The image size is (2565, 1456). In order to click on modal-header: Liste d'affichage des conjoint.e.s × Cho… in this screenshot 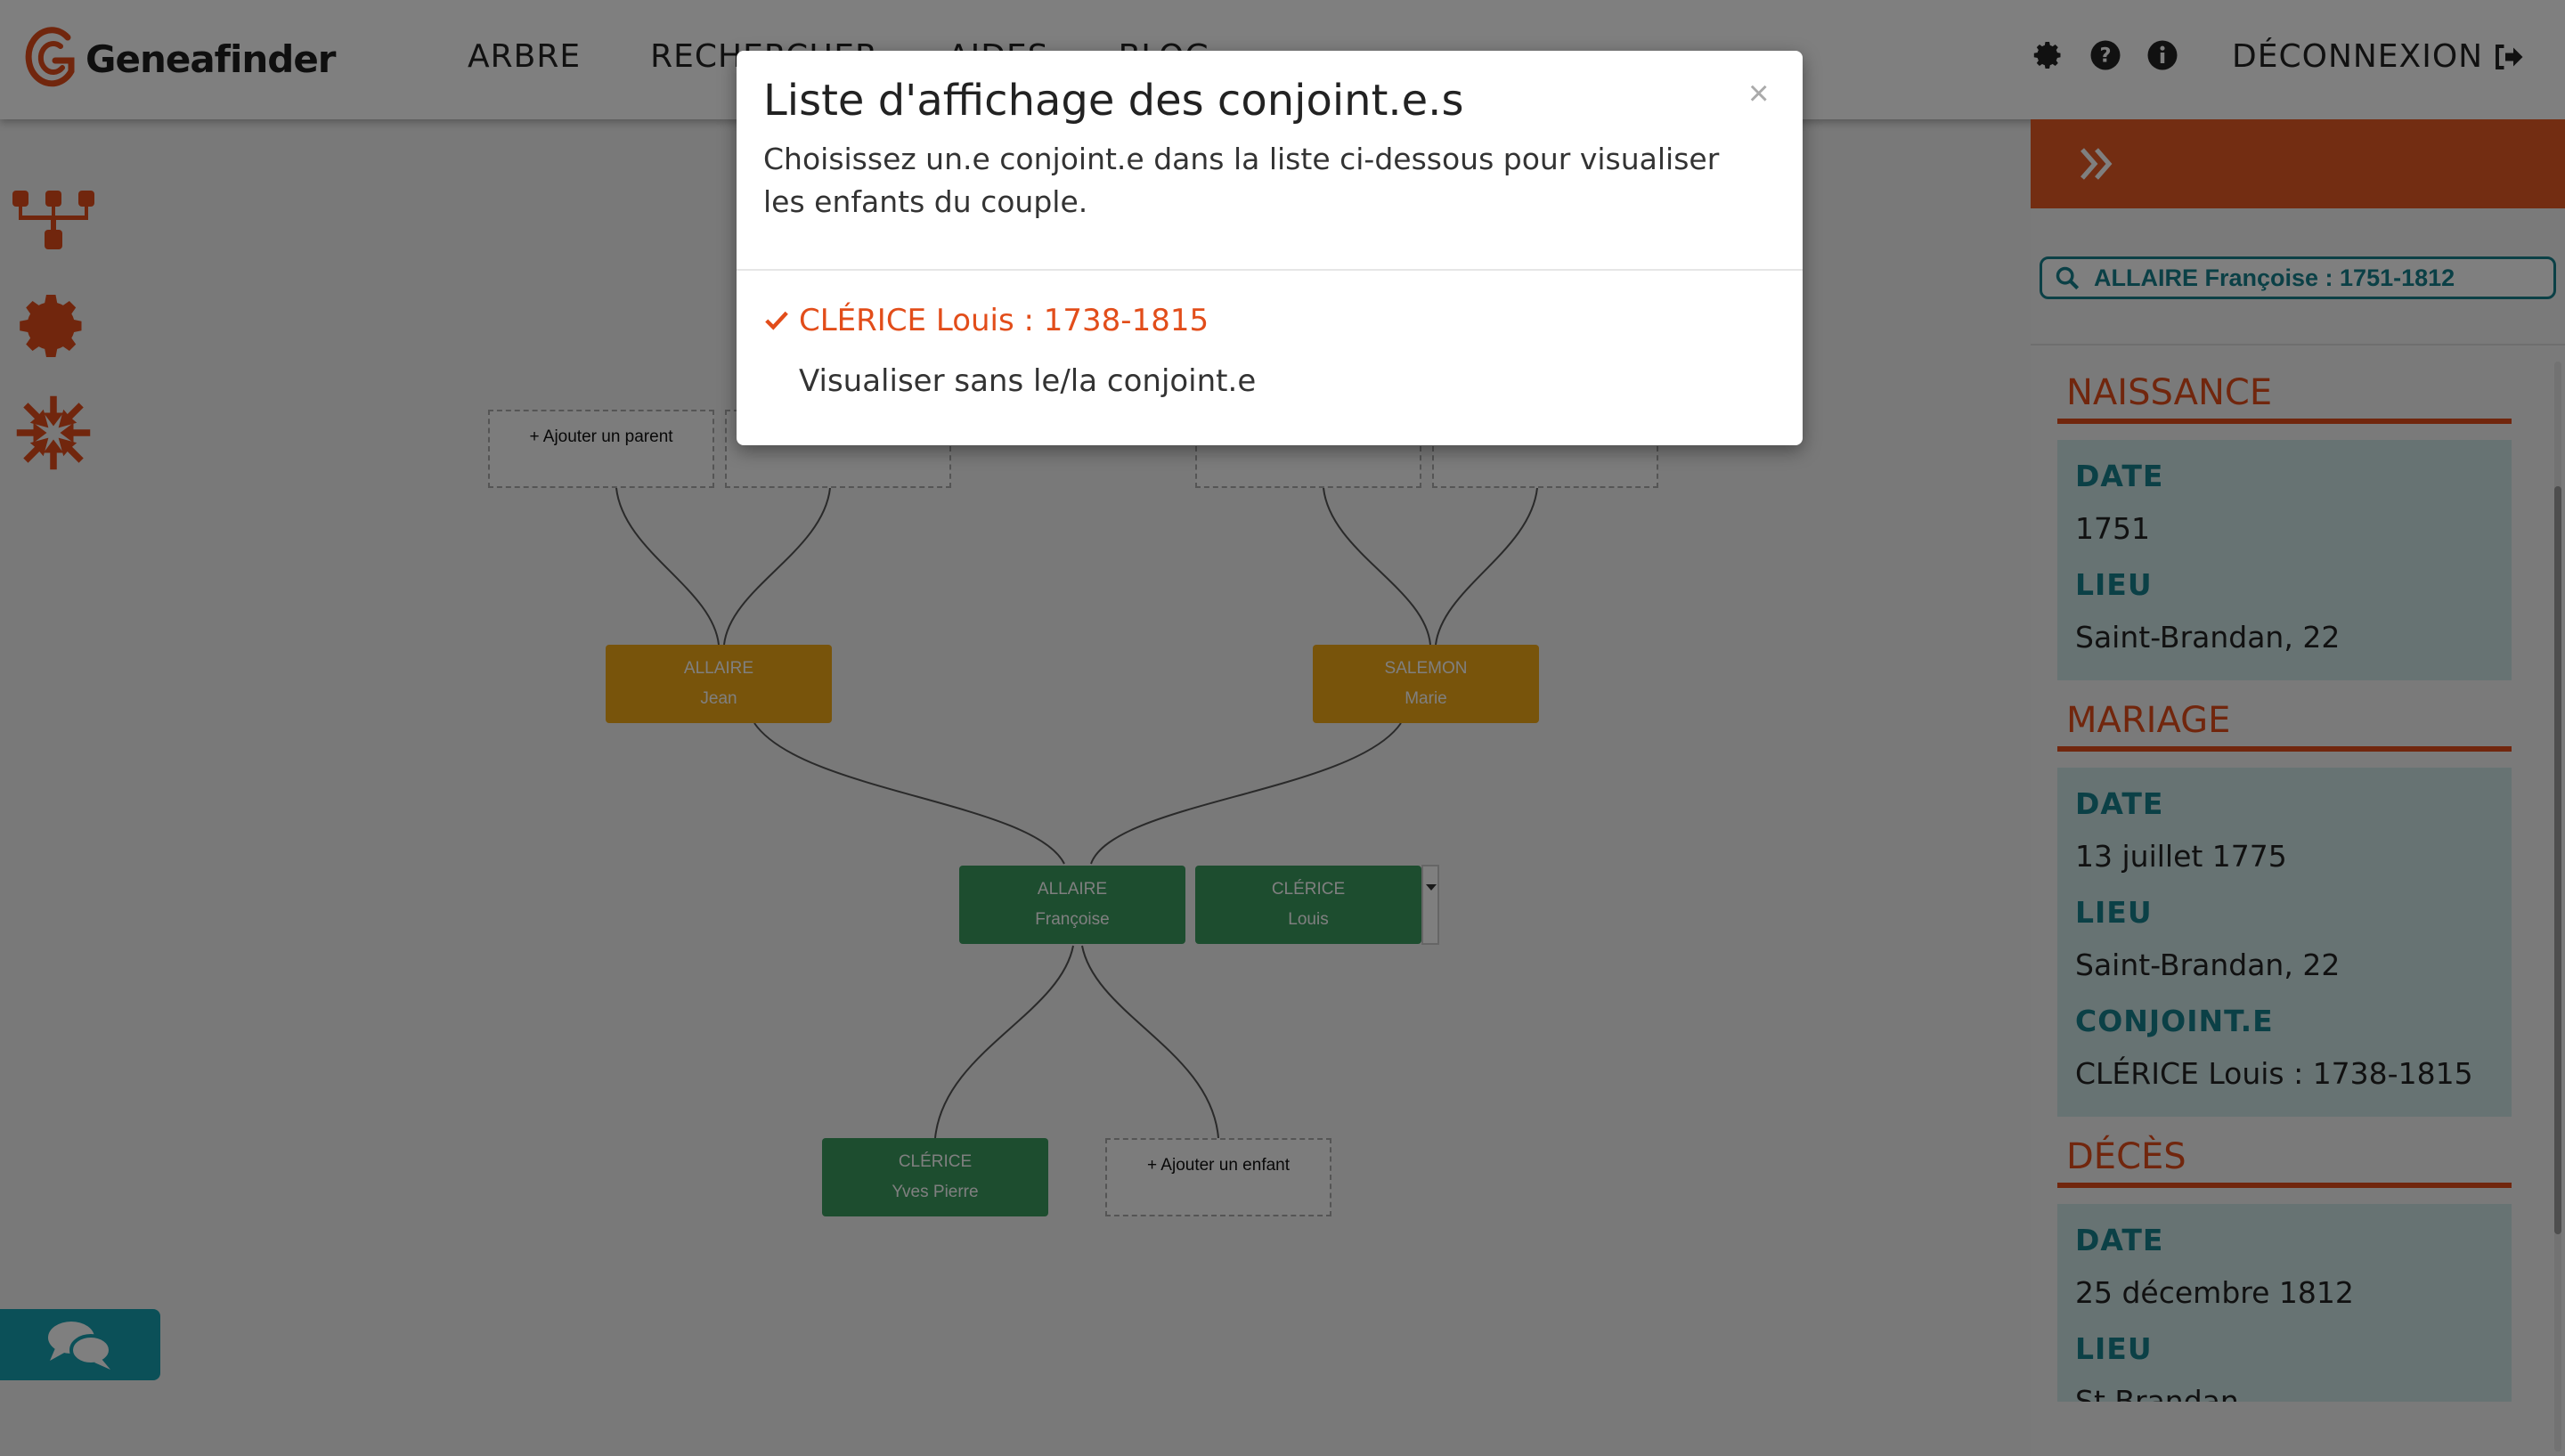, I will do `click(1270, 161)`.